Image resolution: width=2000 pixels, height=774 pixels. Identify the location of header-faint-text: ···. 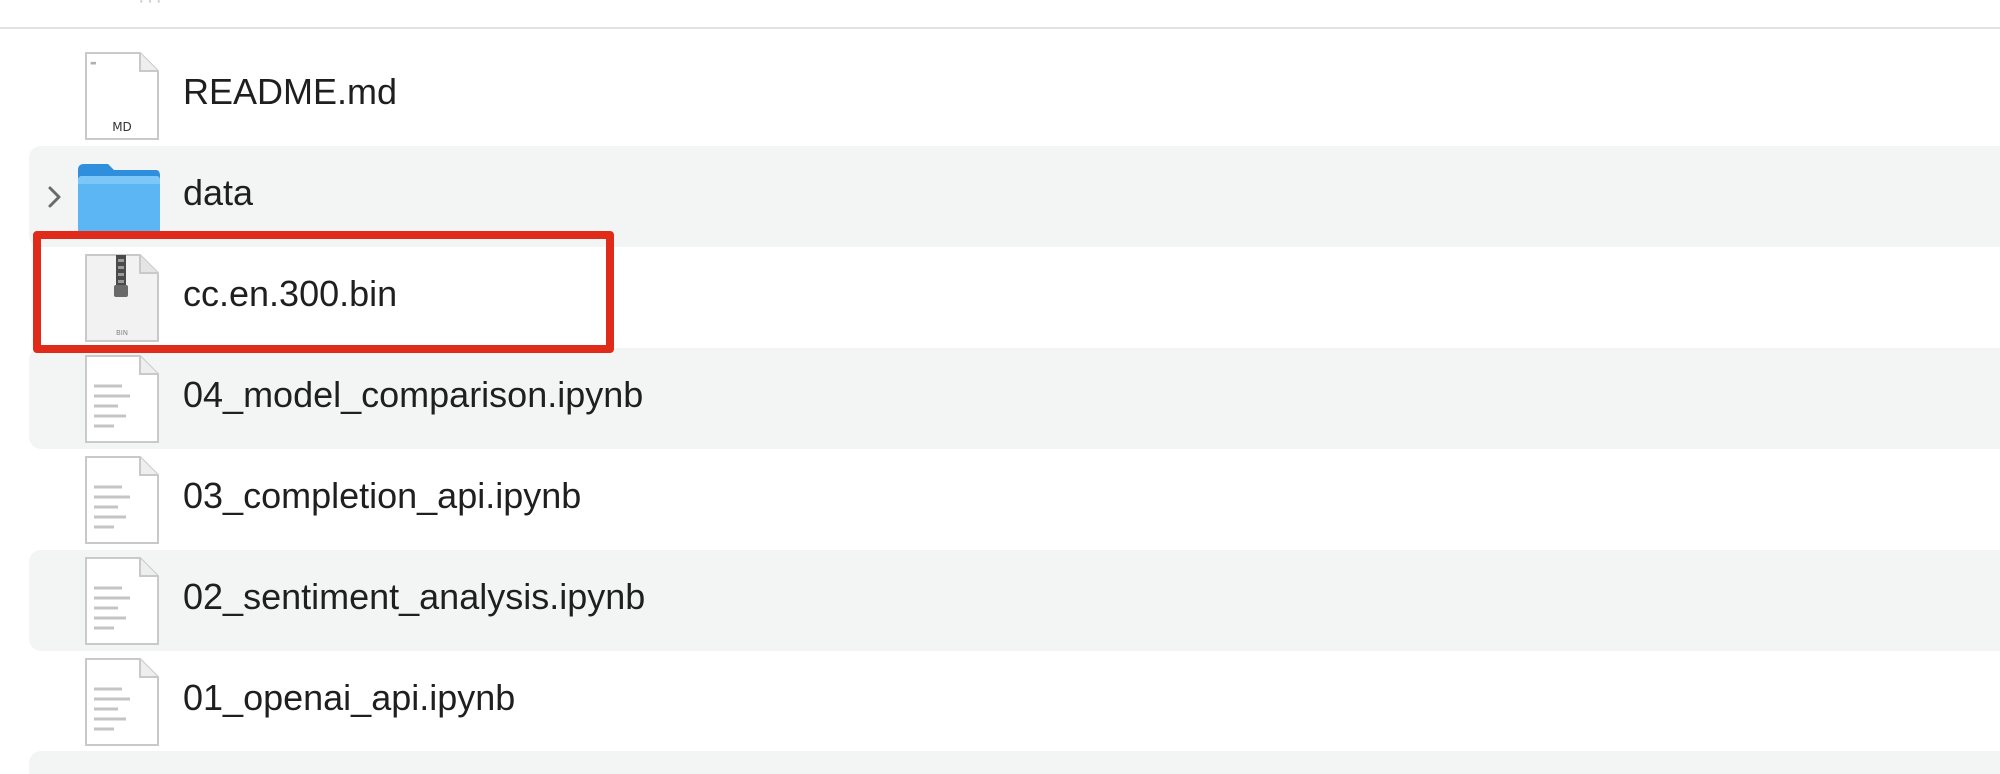
(151, 6).